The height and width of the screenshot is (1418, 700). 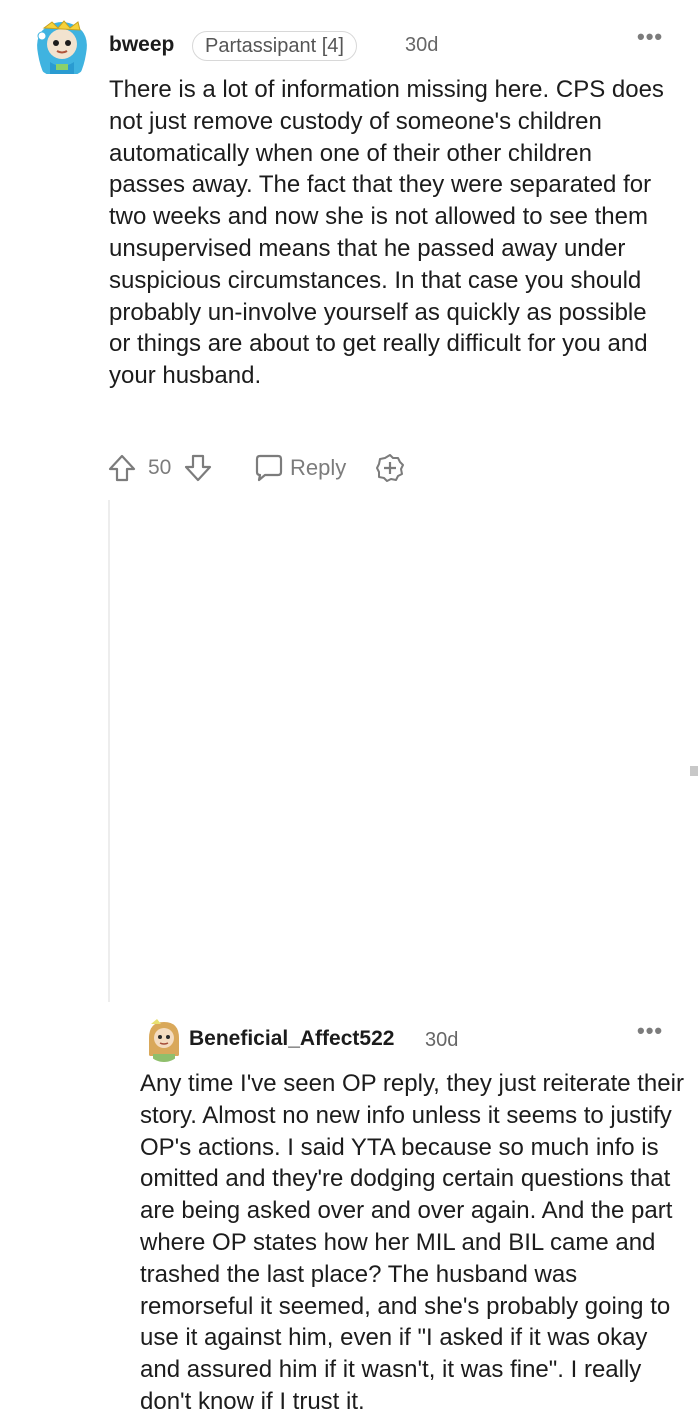 I want to click on comment-actions: 50 Reply, so click(x=266, y=468).